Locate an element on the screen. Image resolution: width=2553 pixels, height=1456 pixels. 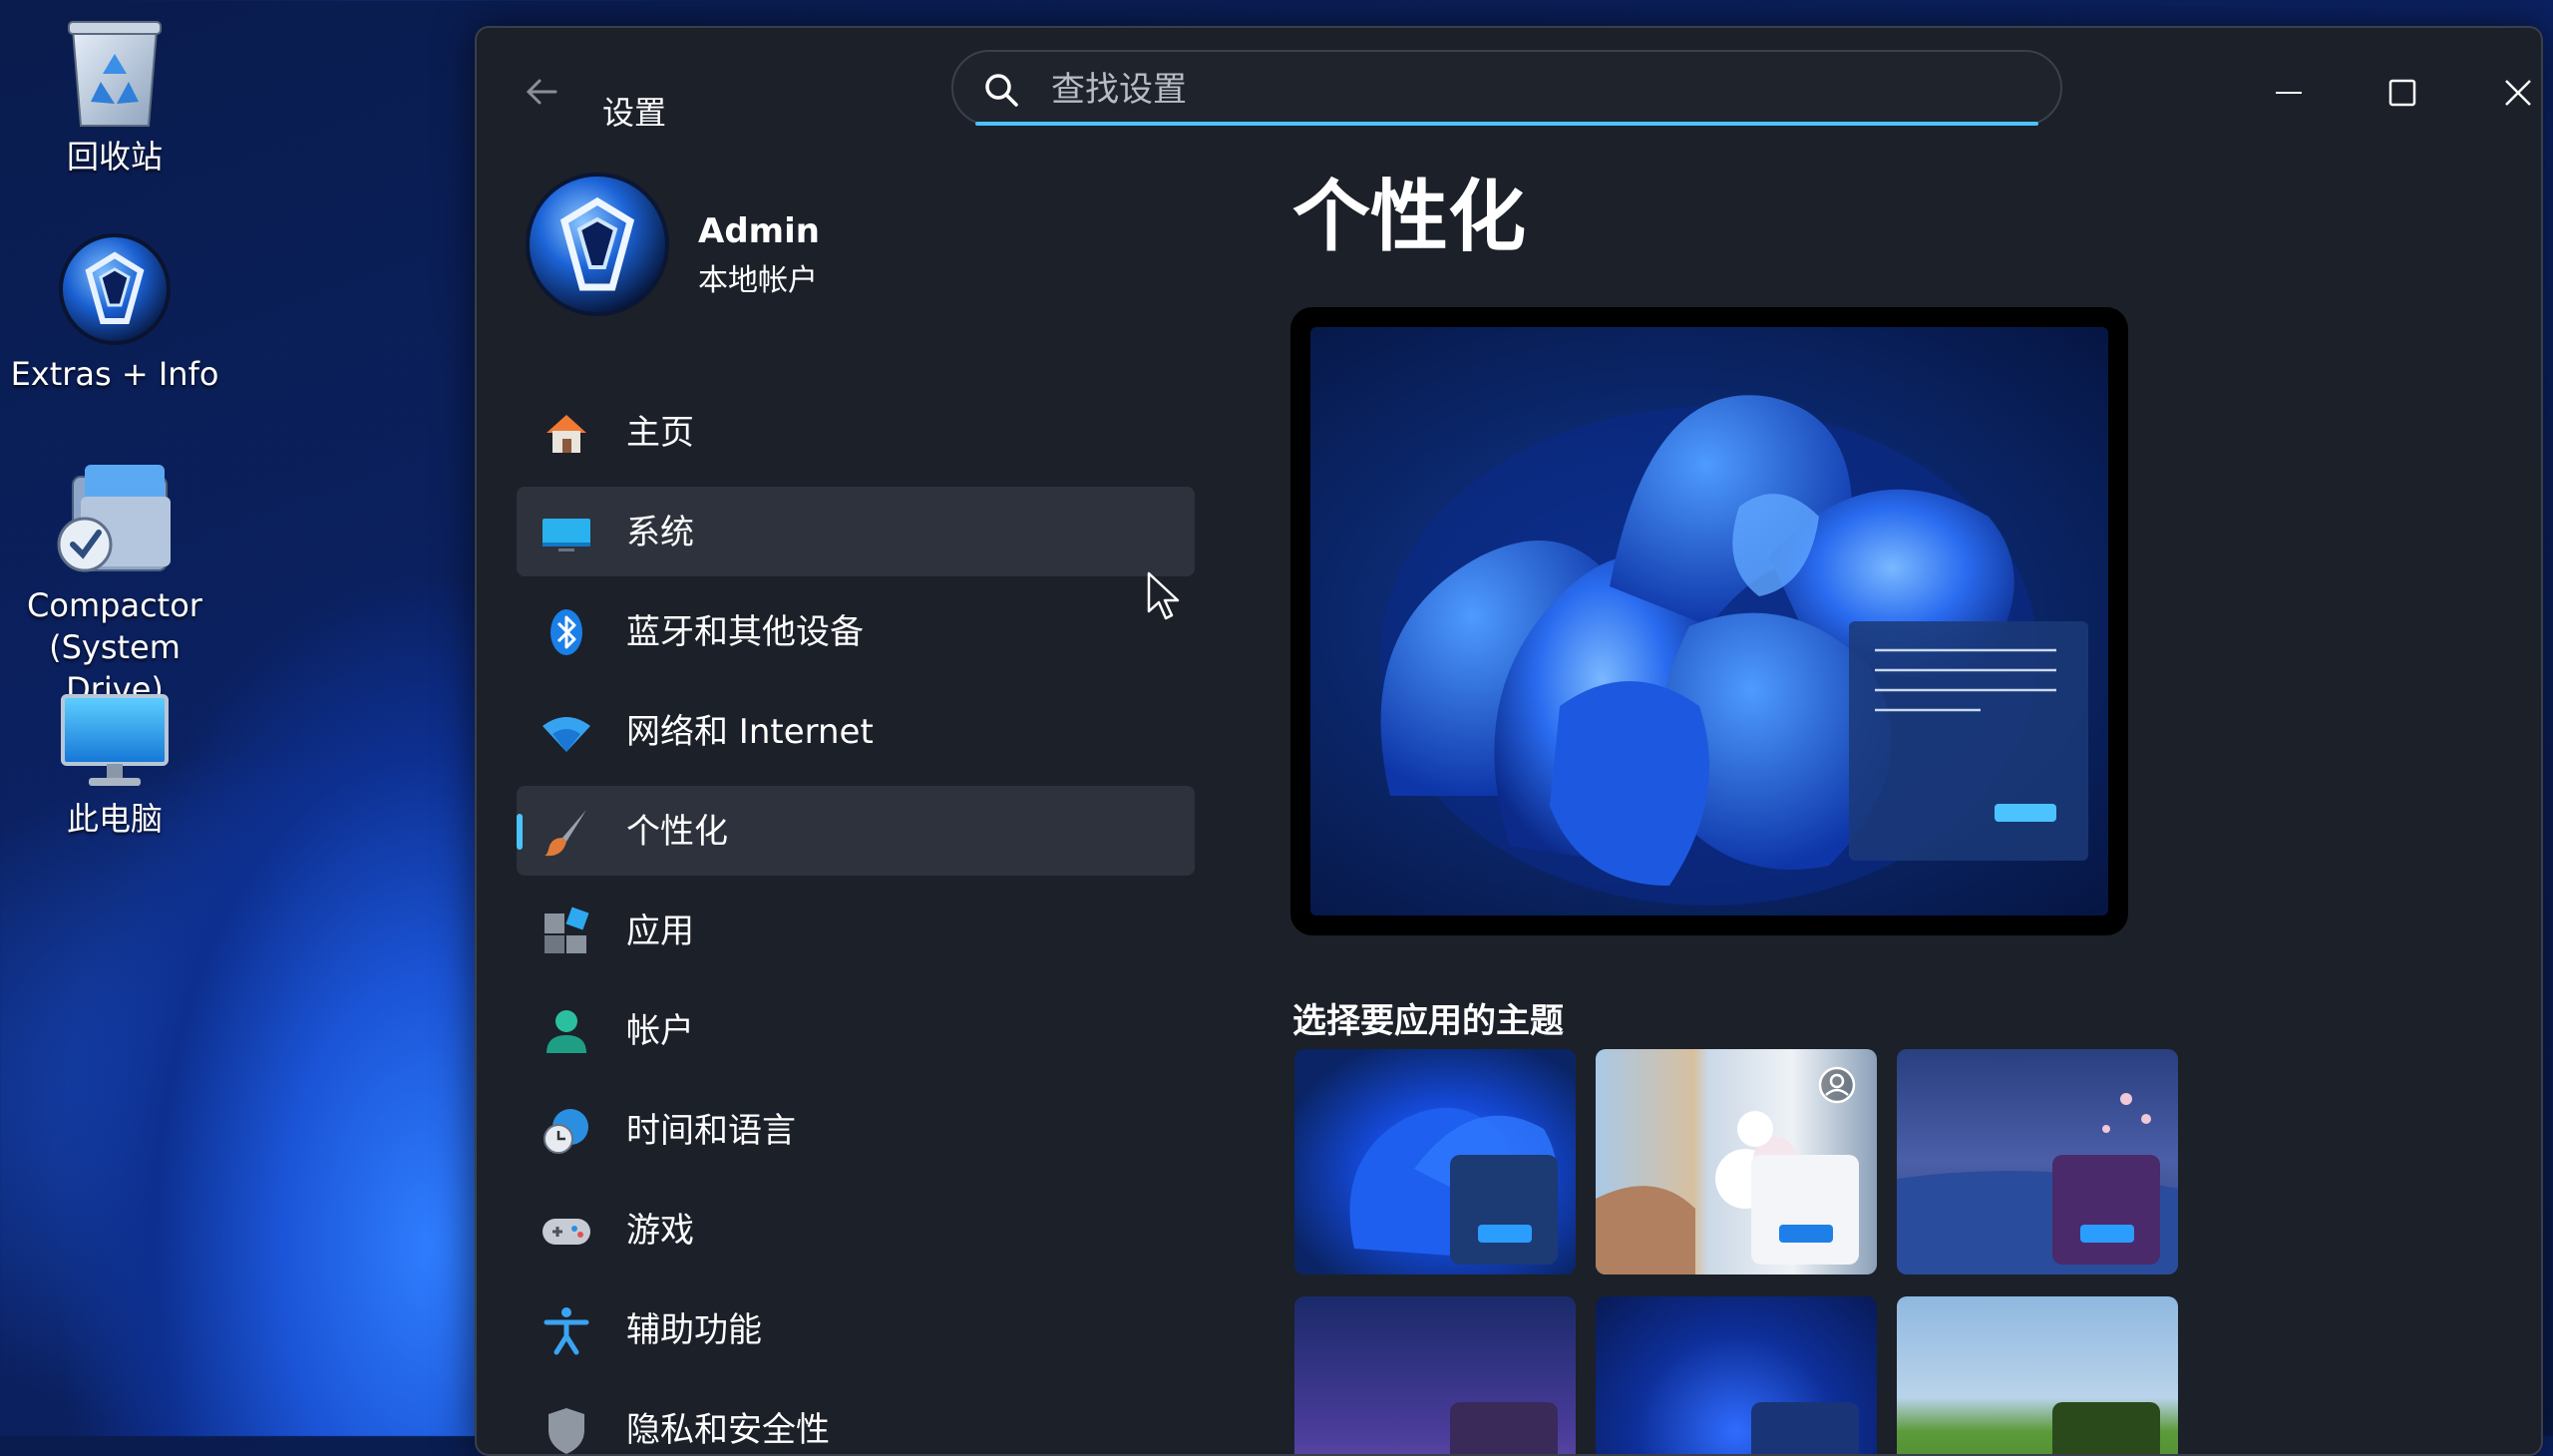
extras-info-icon is located at coordinates (115, 289).